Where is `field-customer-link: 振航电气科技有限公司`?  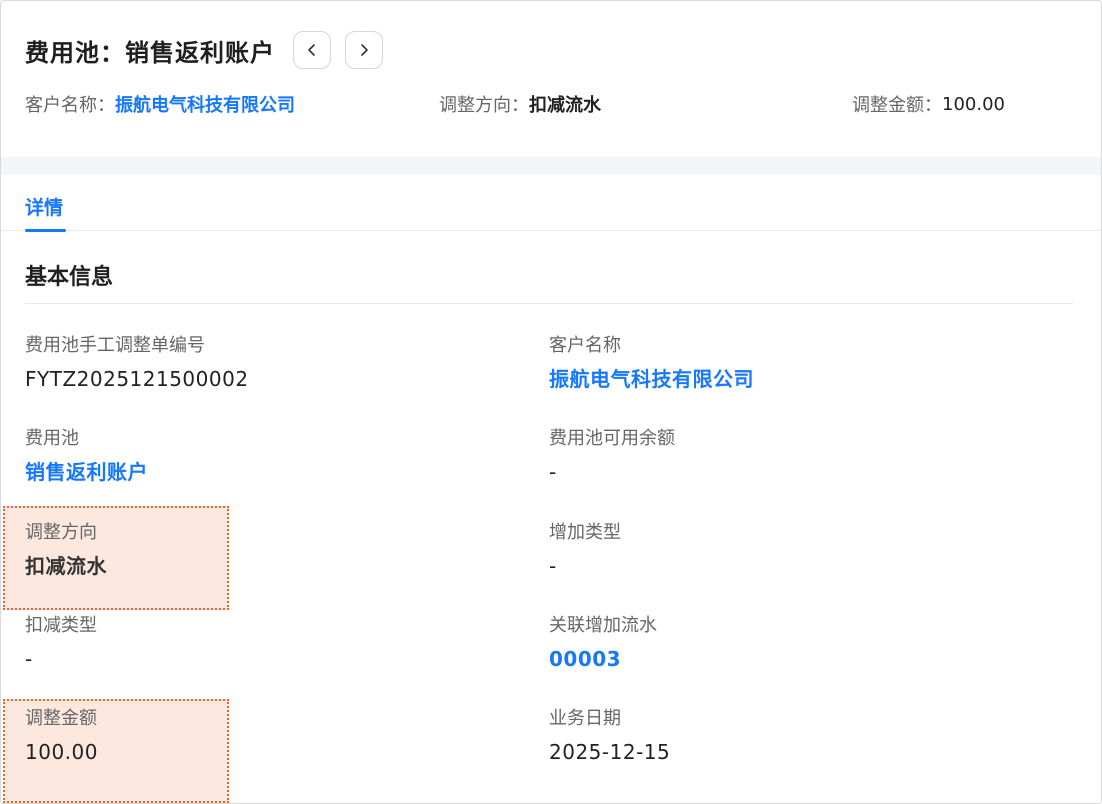 field-customer-link: 振航电气科技有限公司 is located at coordinates (651, 379).